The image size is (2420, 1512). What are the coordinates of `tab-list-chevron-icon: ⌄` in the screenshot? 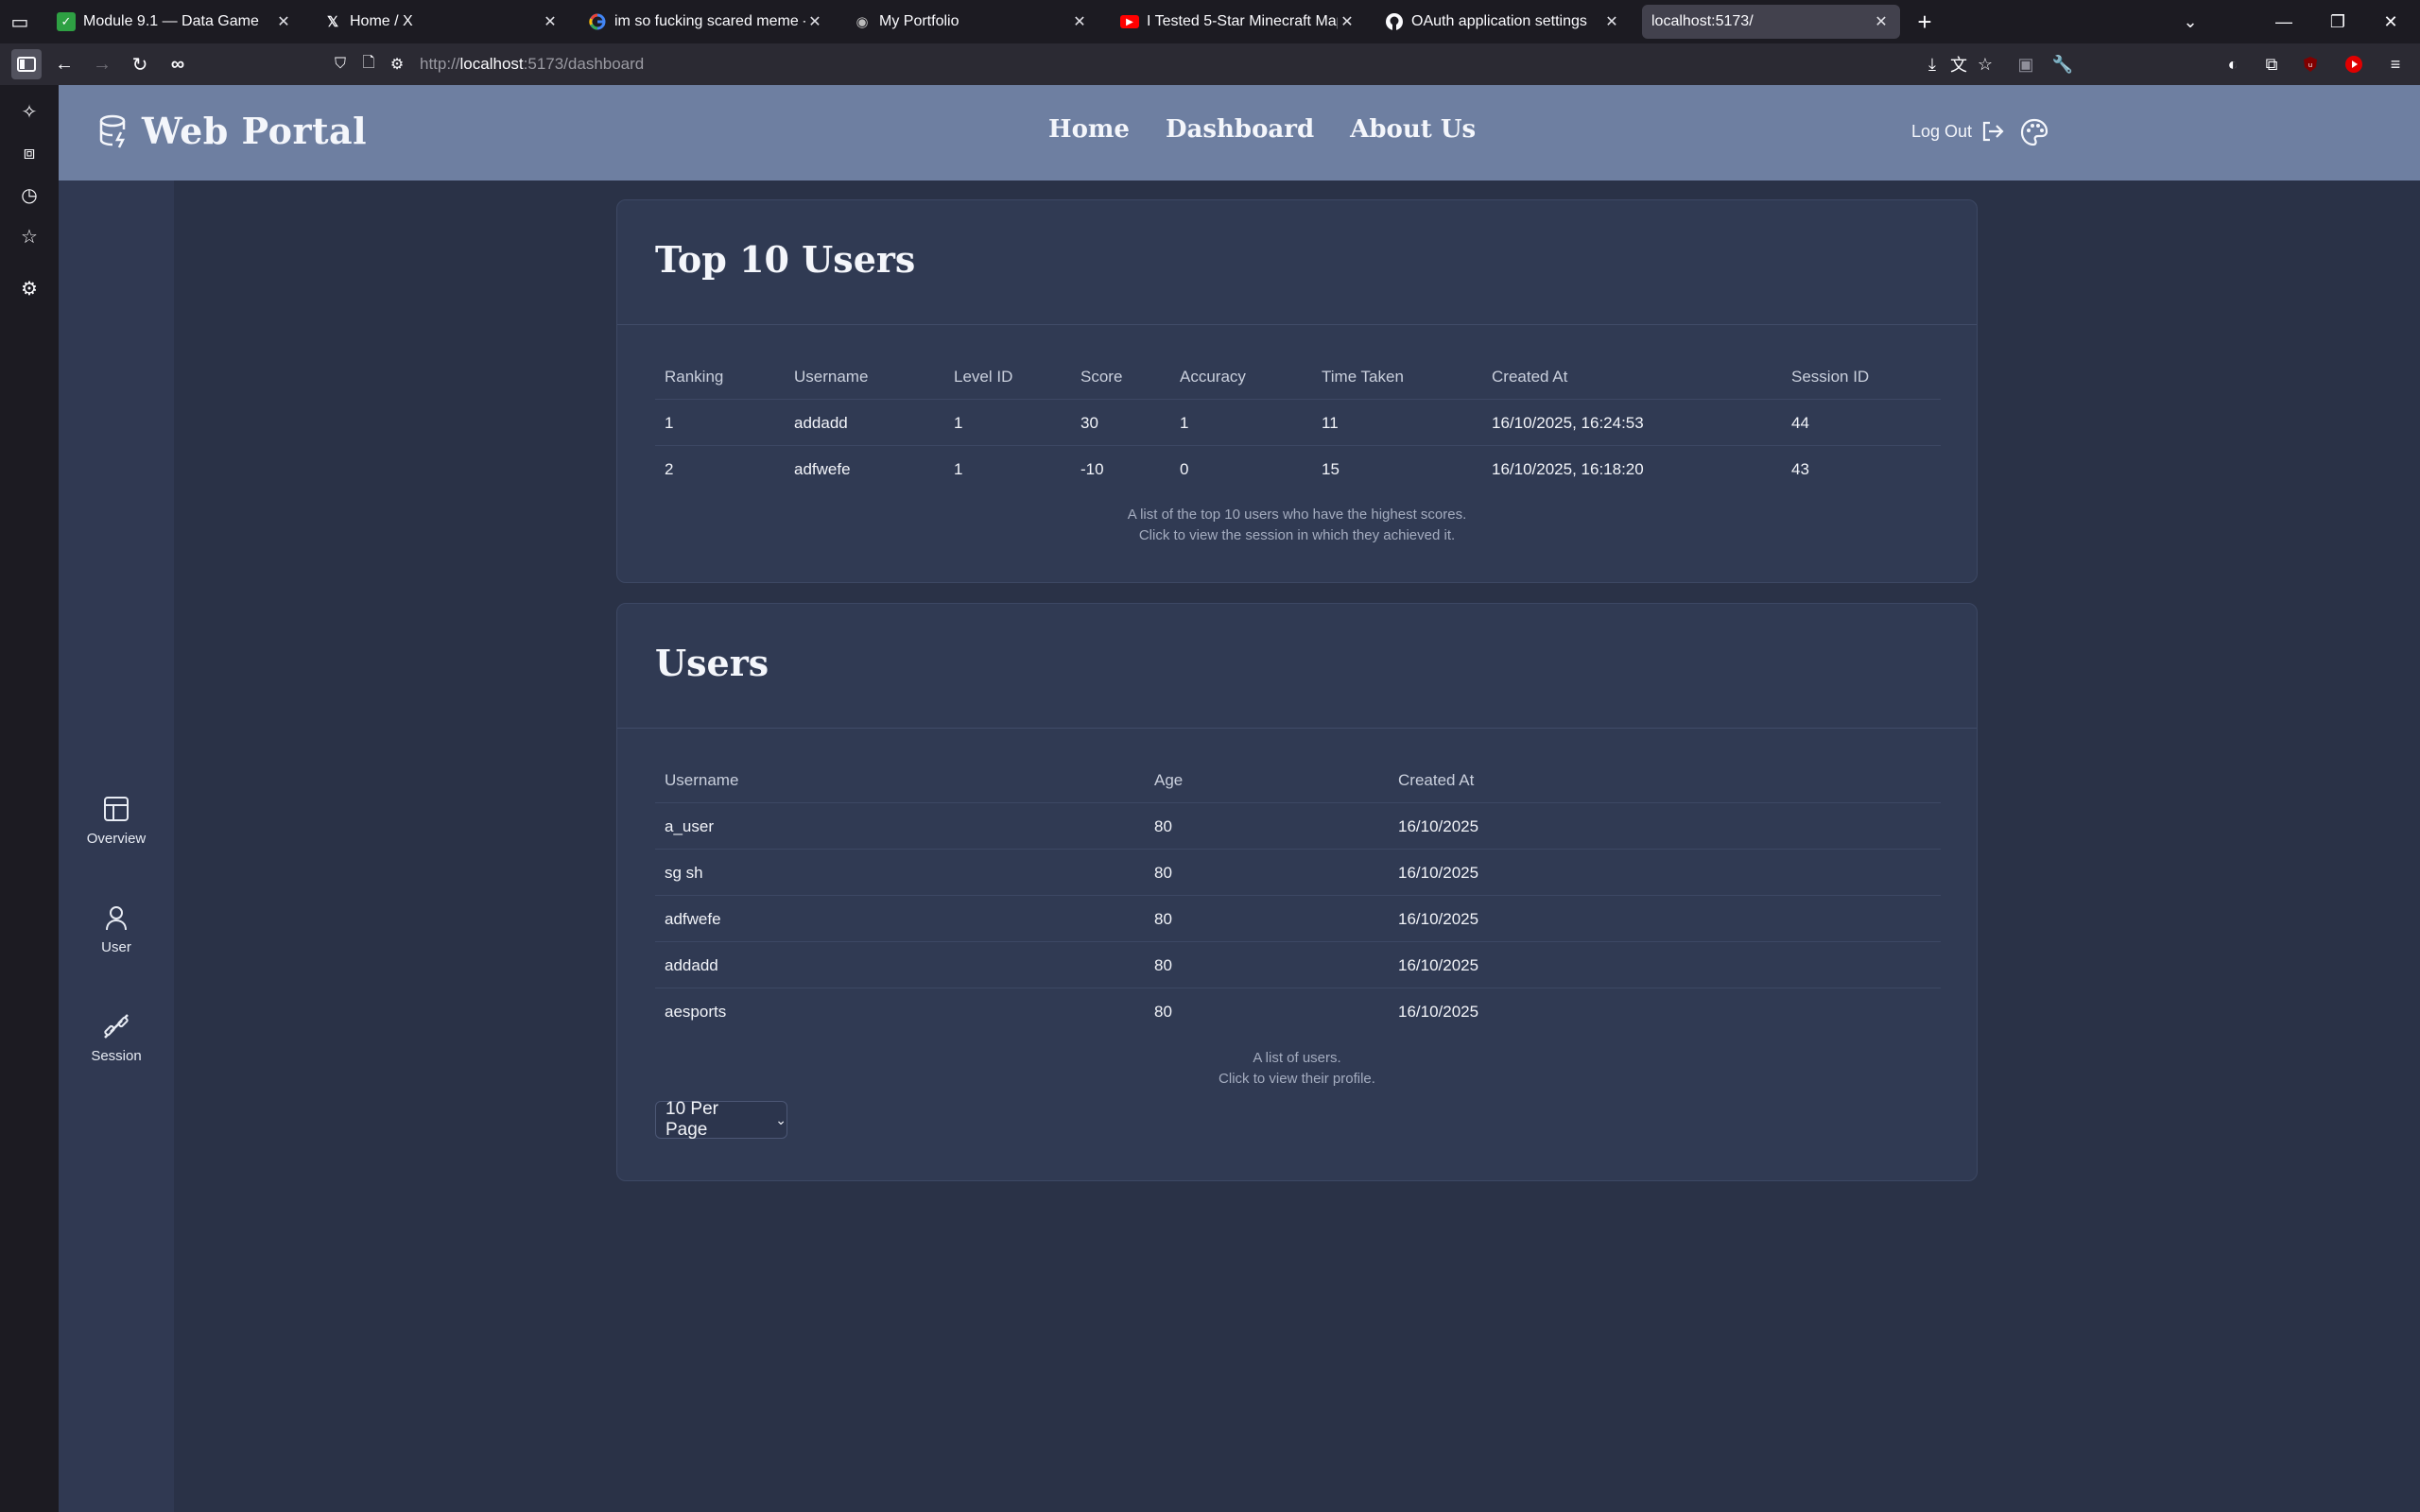 It's located at (2190, 22).